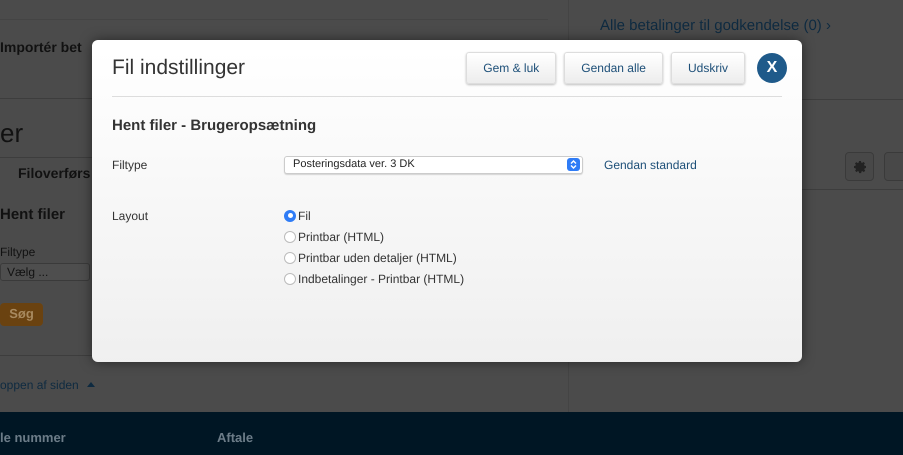 The image size is (903, 455). Describe the element at coordinates (374, 278) in the screenshot. I see `radio-option: Indbetalinger - Printbar (HTML)` at that location.